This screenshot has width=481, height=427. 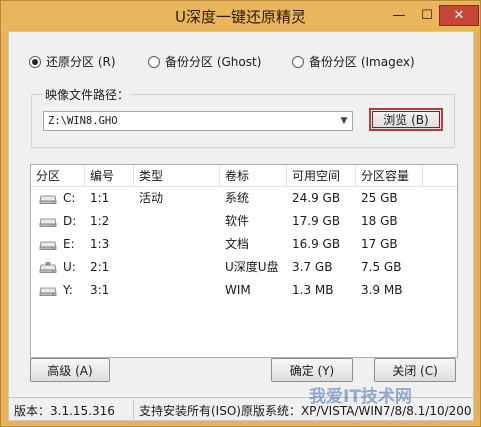 I want to click on title-bar: U深度一键还原精灵 — ☐ ✕, so click(x=240, y=16).